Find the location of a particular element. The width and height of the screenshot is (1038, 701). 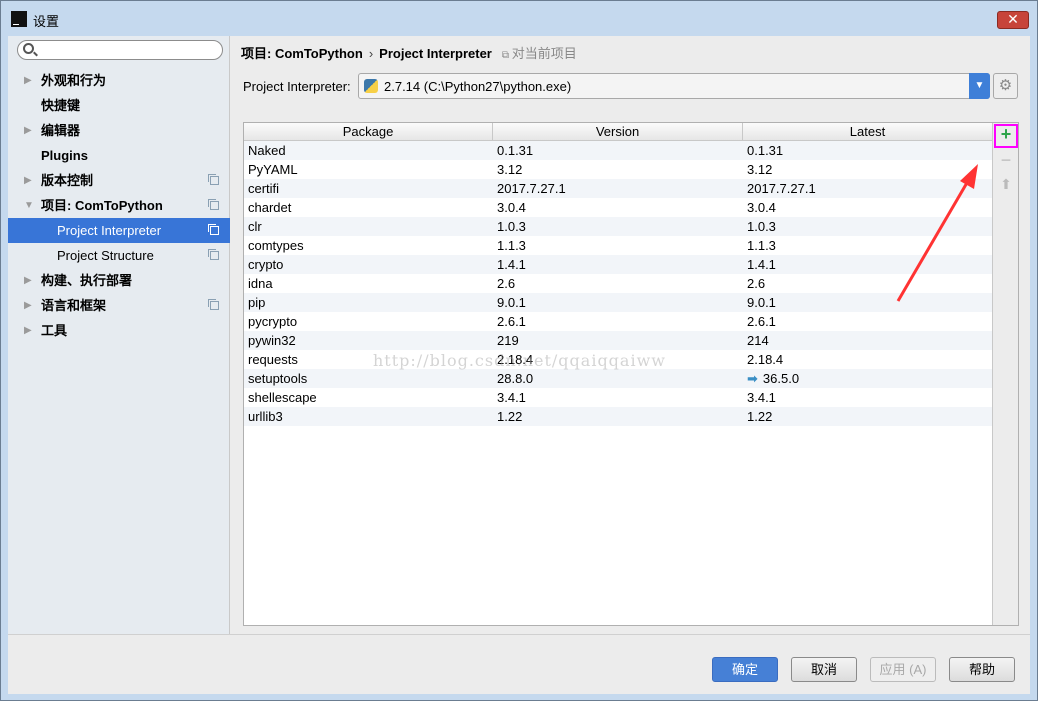

package-version: 1.0.3 is located at coordinates (511, 226).